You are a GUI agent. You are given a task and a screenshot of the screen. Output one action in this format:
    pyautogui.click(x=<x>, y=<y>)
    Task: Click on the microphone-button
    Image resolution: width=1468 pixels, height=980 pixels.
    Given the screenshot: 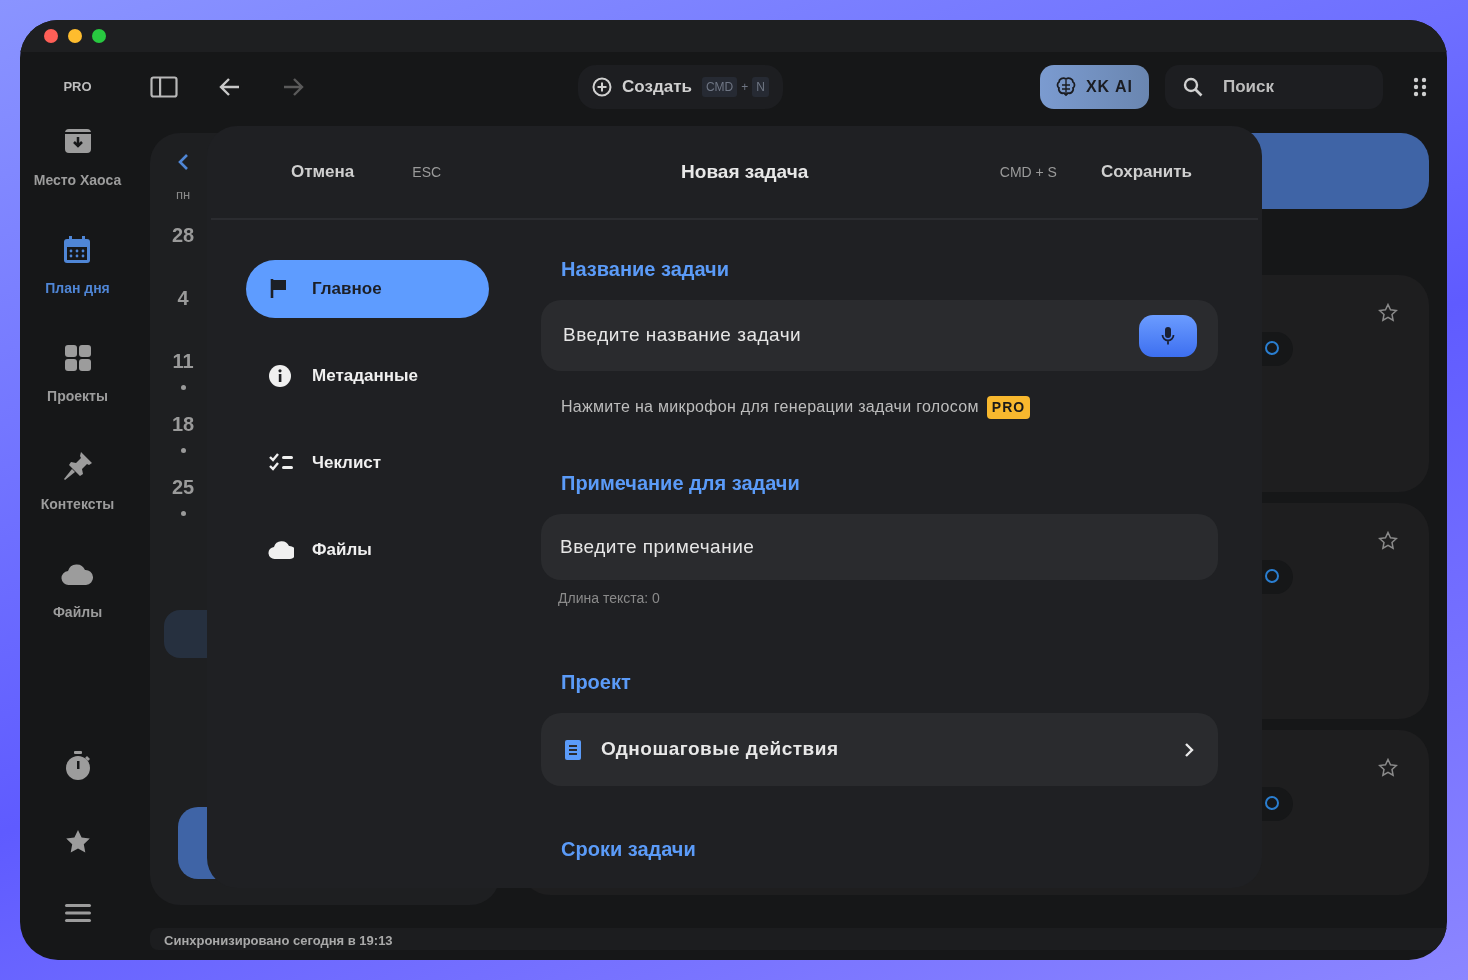 What is the action you would take?
    pyautogui.click(x=1168, y=335)
    